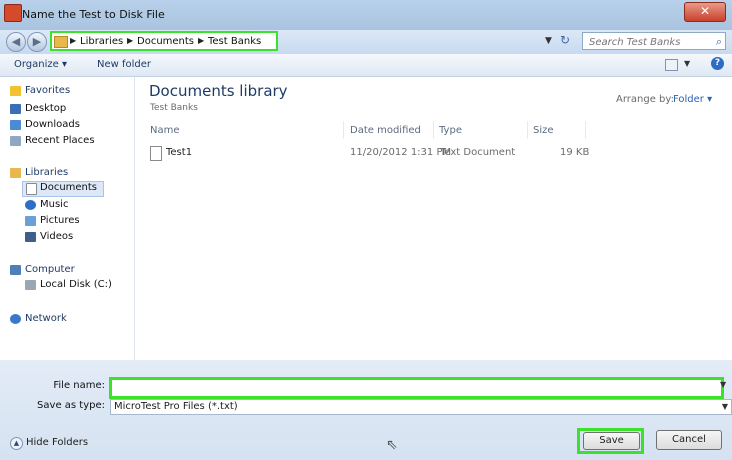  I want to click on nav-documents: Documents, so click(63, 189).